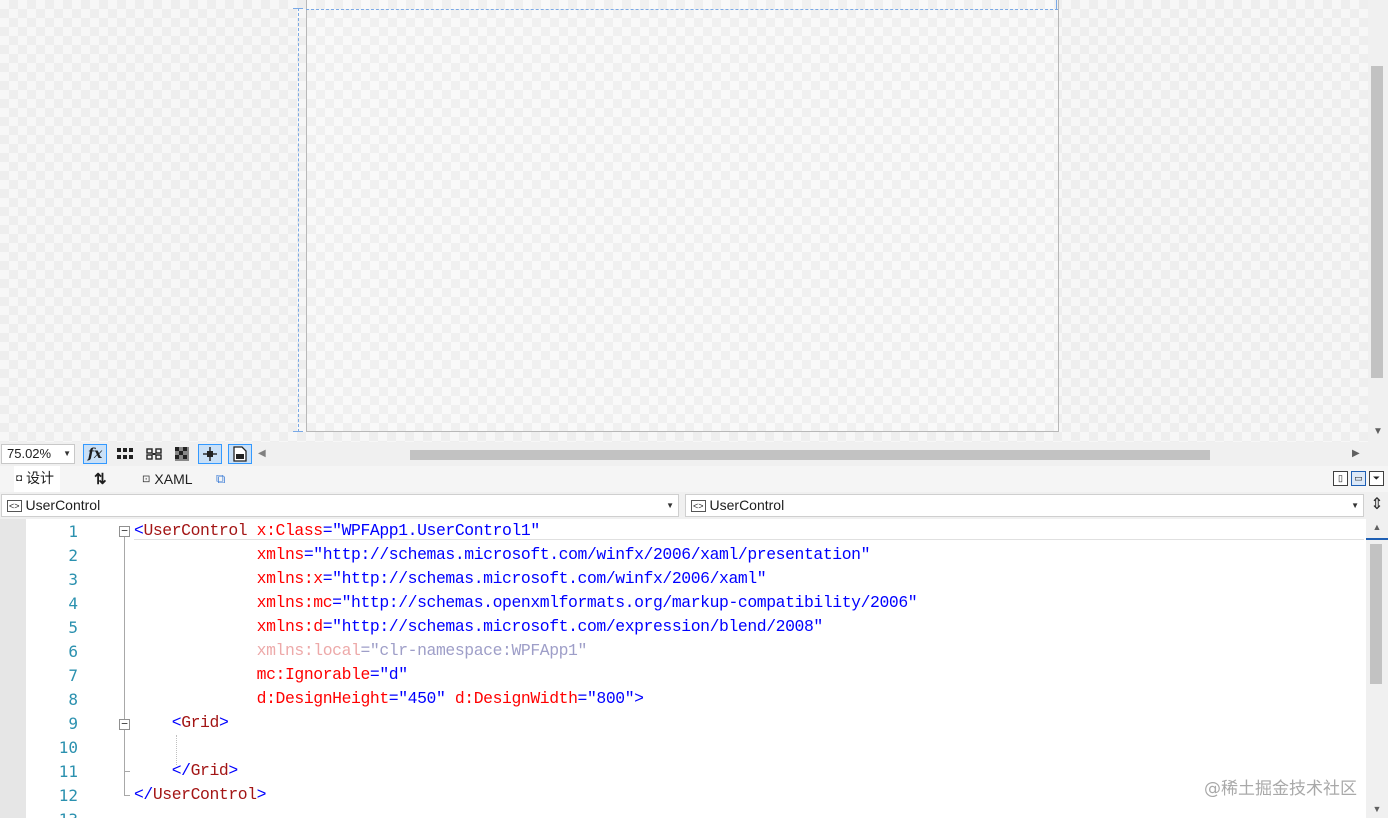  What do you see at coordinates (154, 454) in the screenshot?
I see `snap-grid-button` at bounding box center [154, 454].